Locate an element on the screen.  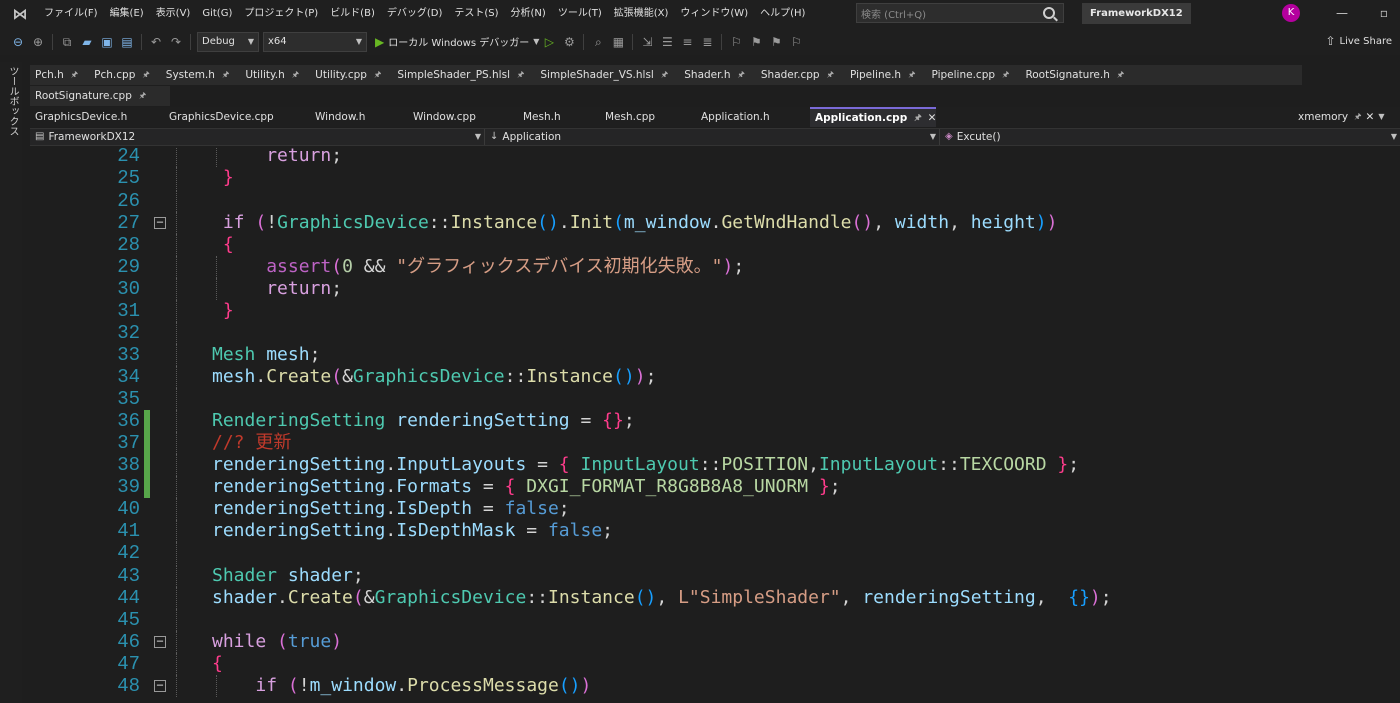
tab-pipeline-h: Pipeline.h 🖈 is located at coordinates (886, 75).